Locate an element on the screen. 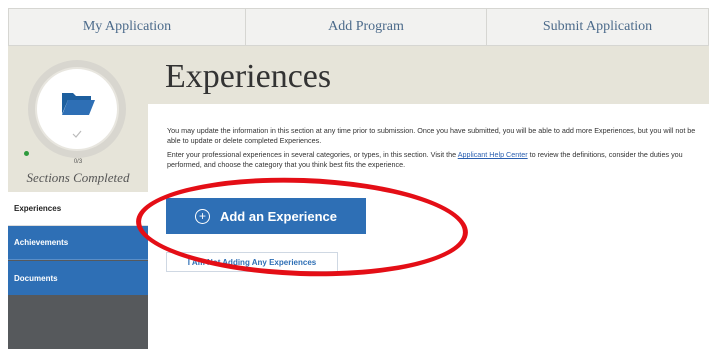 The width and height of the screenshot is (709, 349). add-experience-button: + Add an Experience is located at coordinates (266, 216).